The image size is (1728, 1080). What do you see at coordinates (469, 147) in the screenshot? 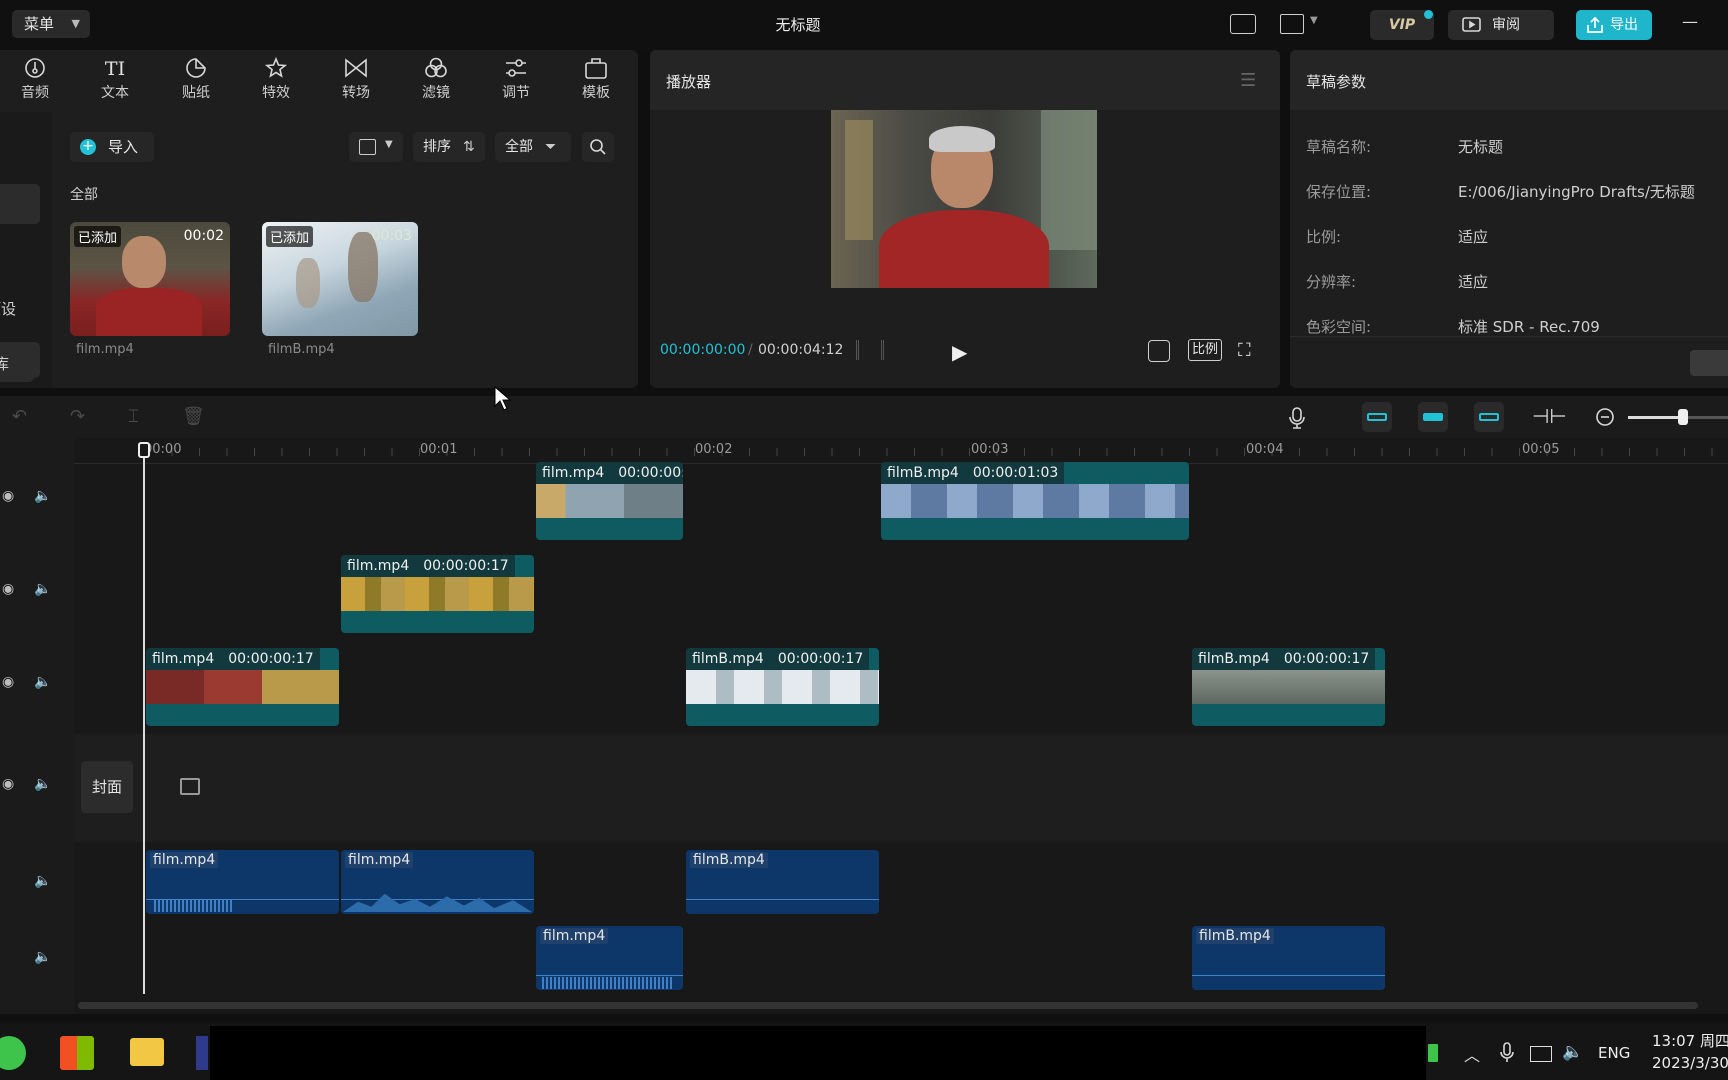
I see `sort-icon: ⇅` at bounding box center [469, 147].